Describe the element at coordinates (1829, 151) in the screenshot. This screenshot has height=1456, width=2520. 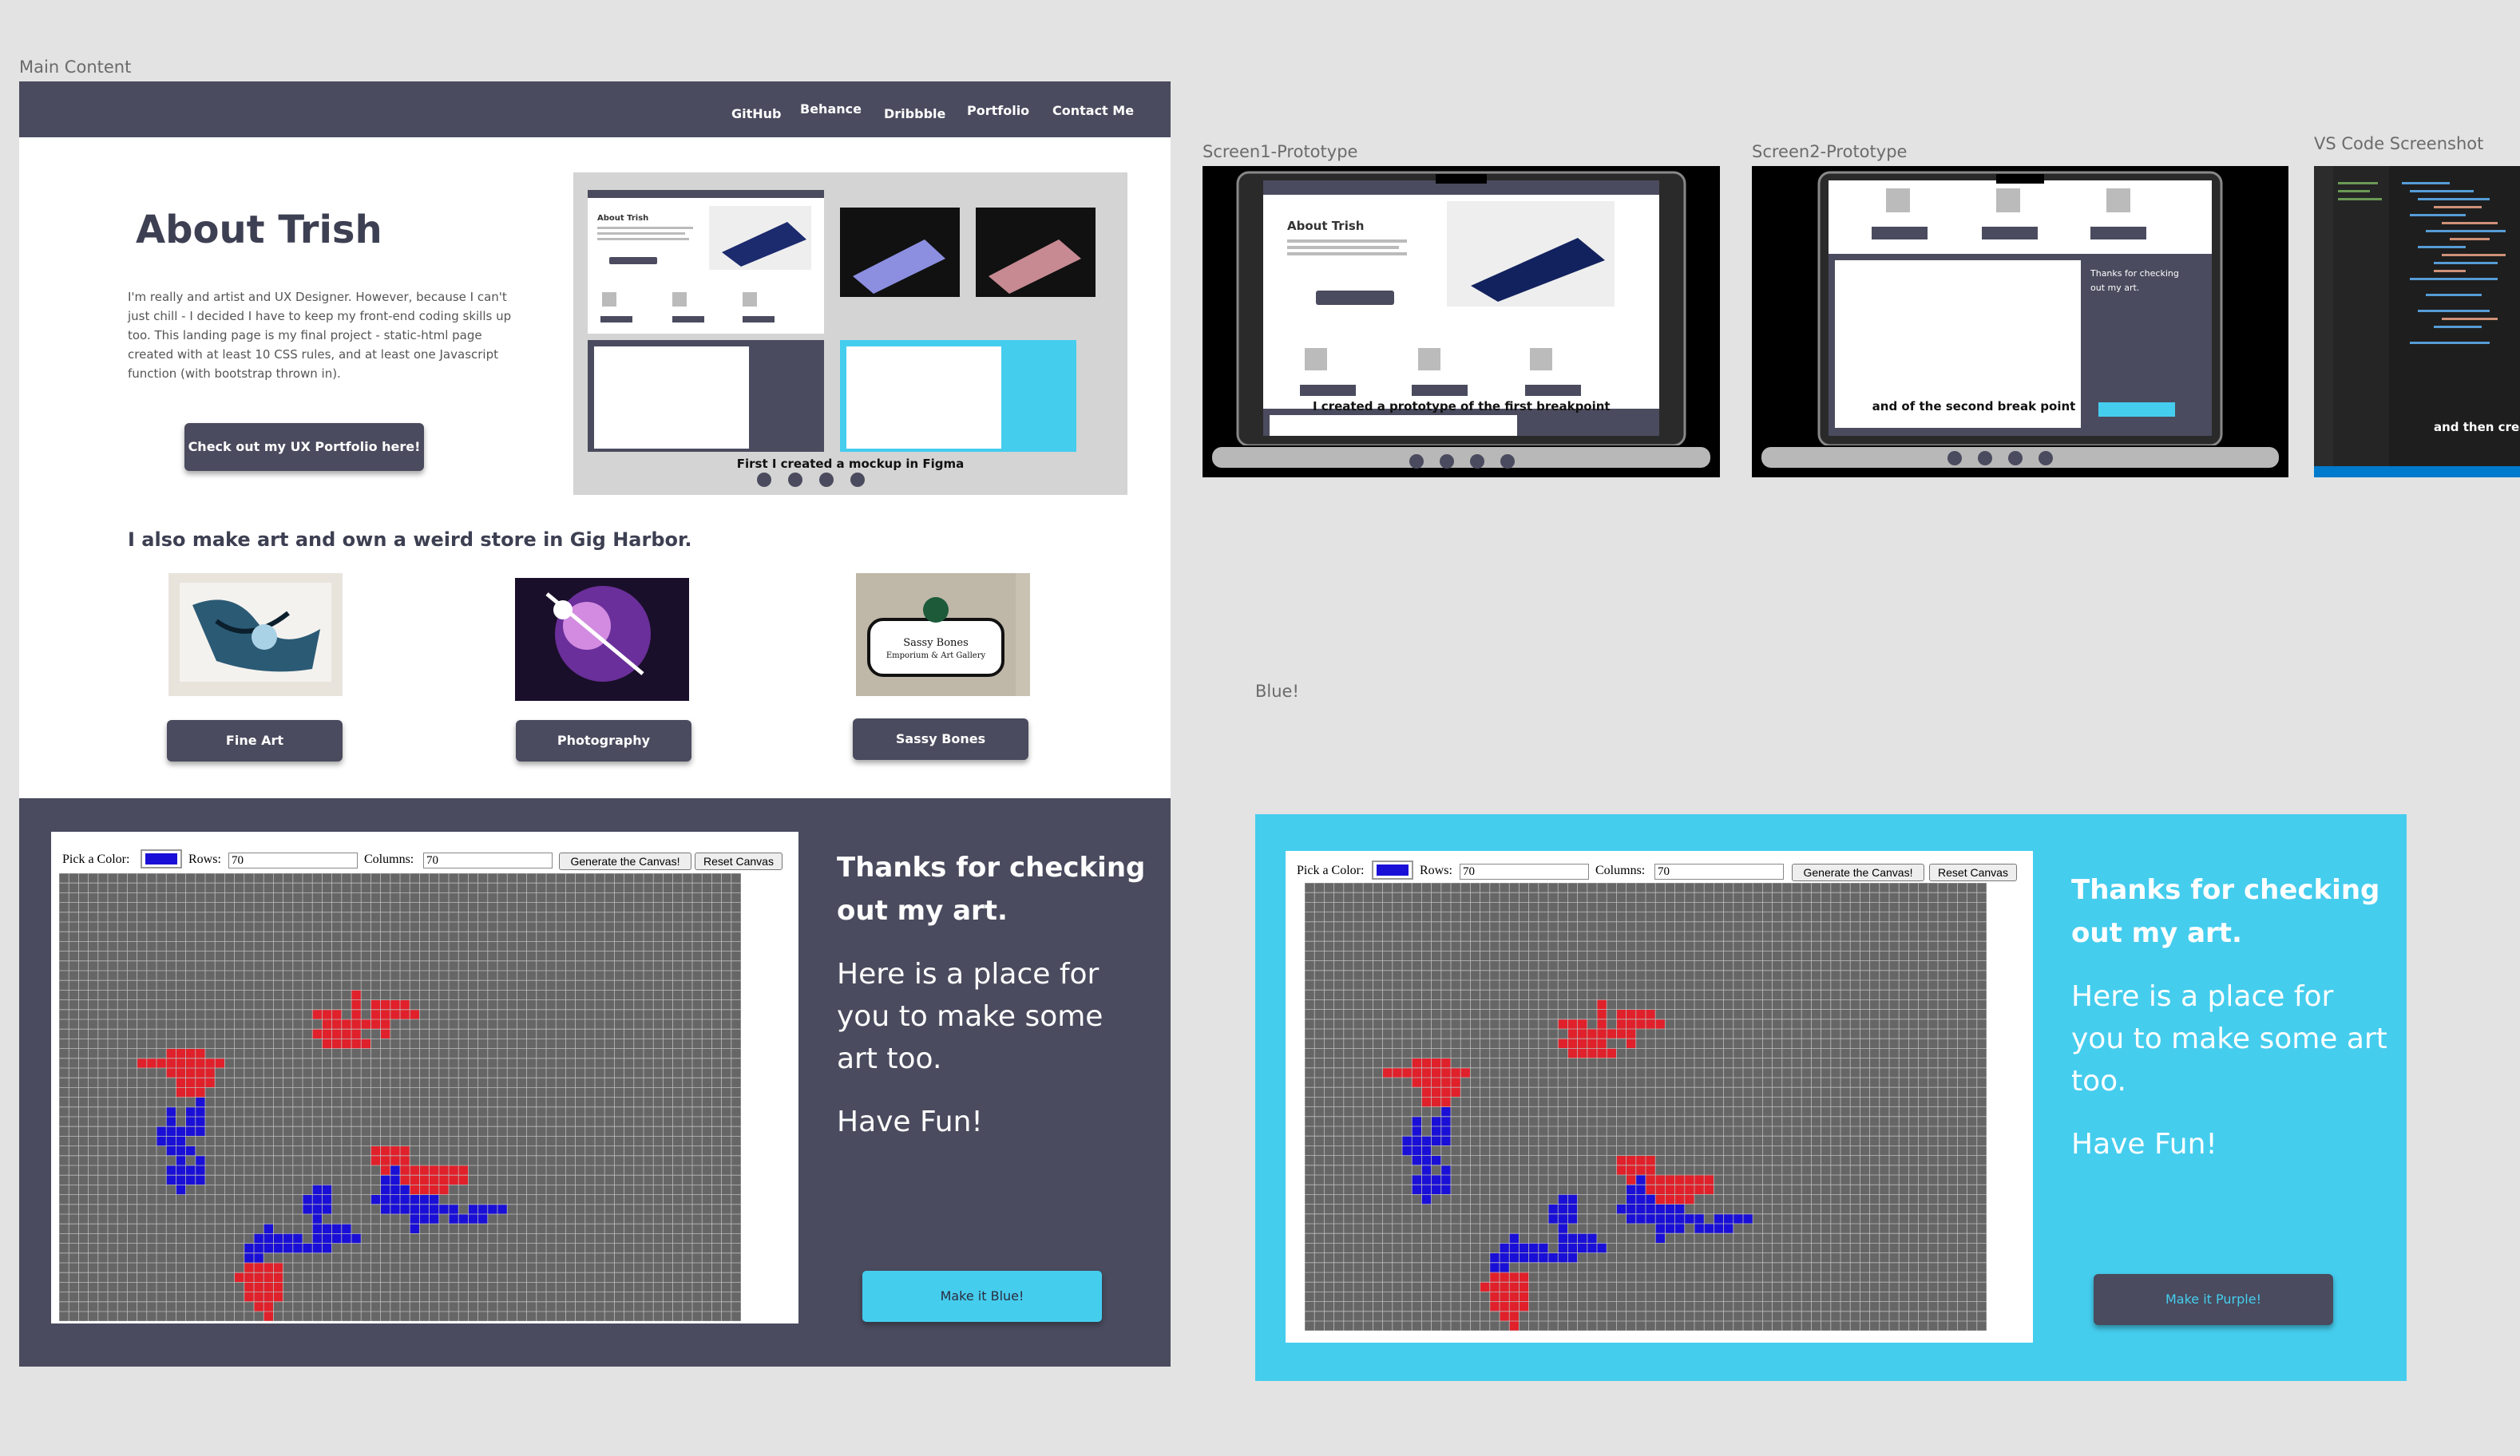
I see `screen2-frame-label: Screen2-Prototype` at that location.